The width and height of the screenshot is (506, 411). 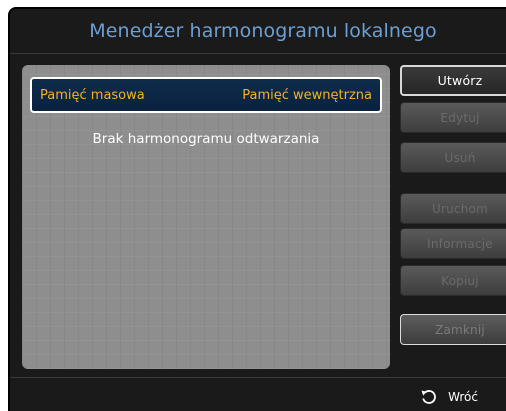 What do you see at coordinates (453, 243) in the screenshot?
I see `info-button: Informacje` at bounding box center [453, 243].